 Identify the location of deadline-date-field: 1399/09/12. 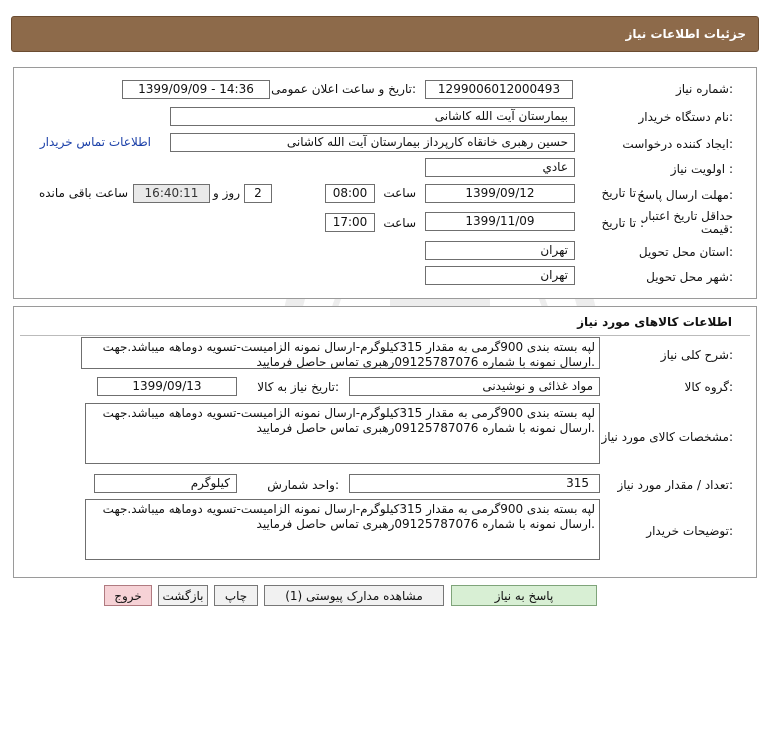
(500, 193).